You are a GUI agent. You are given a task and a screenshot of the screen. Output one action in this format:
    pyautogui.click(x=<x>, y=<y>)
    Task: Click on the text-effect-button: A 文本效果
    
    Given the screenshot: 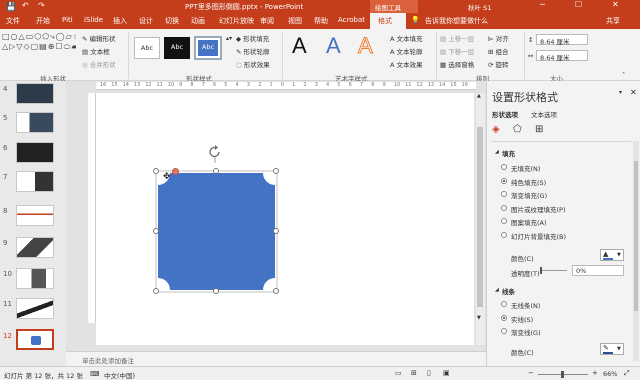 What is the action you would take?
    pyautogui.click(x=406, y=64)
    